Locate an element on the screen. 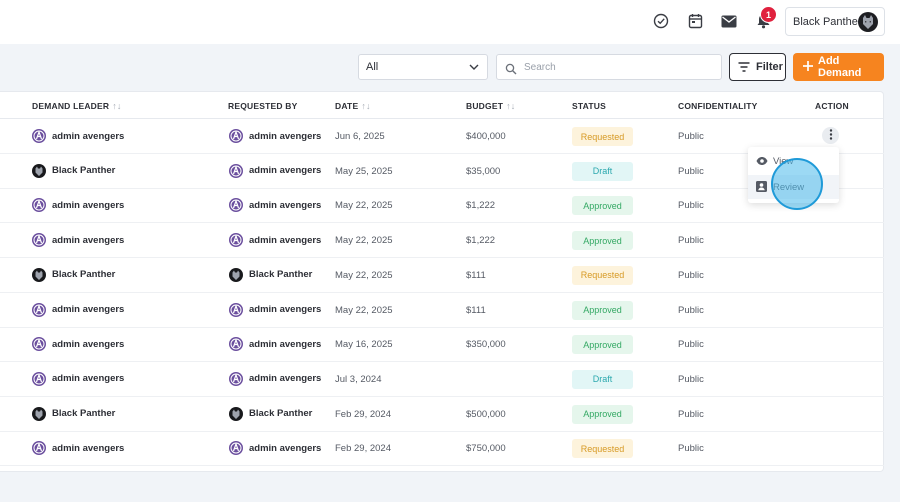 The height and width of the screenshot is (502, 900). requested-by-name: Black Panther is located at coordinates (281, 414).